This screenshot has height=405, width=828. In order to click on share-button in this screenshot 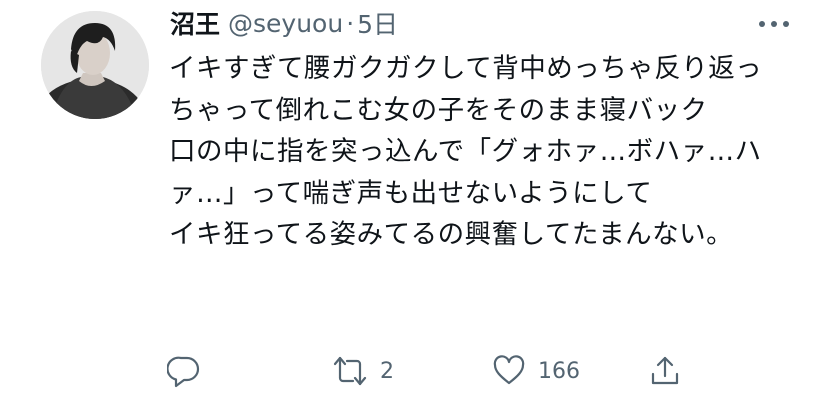, I will do `click(665, 371)`.